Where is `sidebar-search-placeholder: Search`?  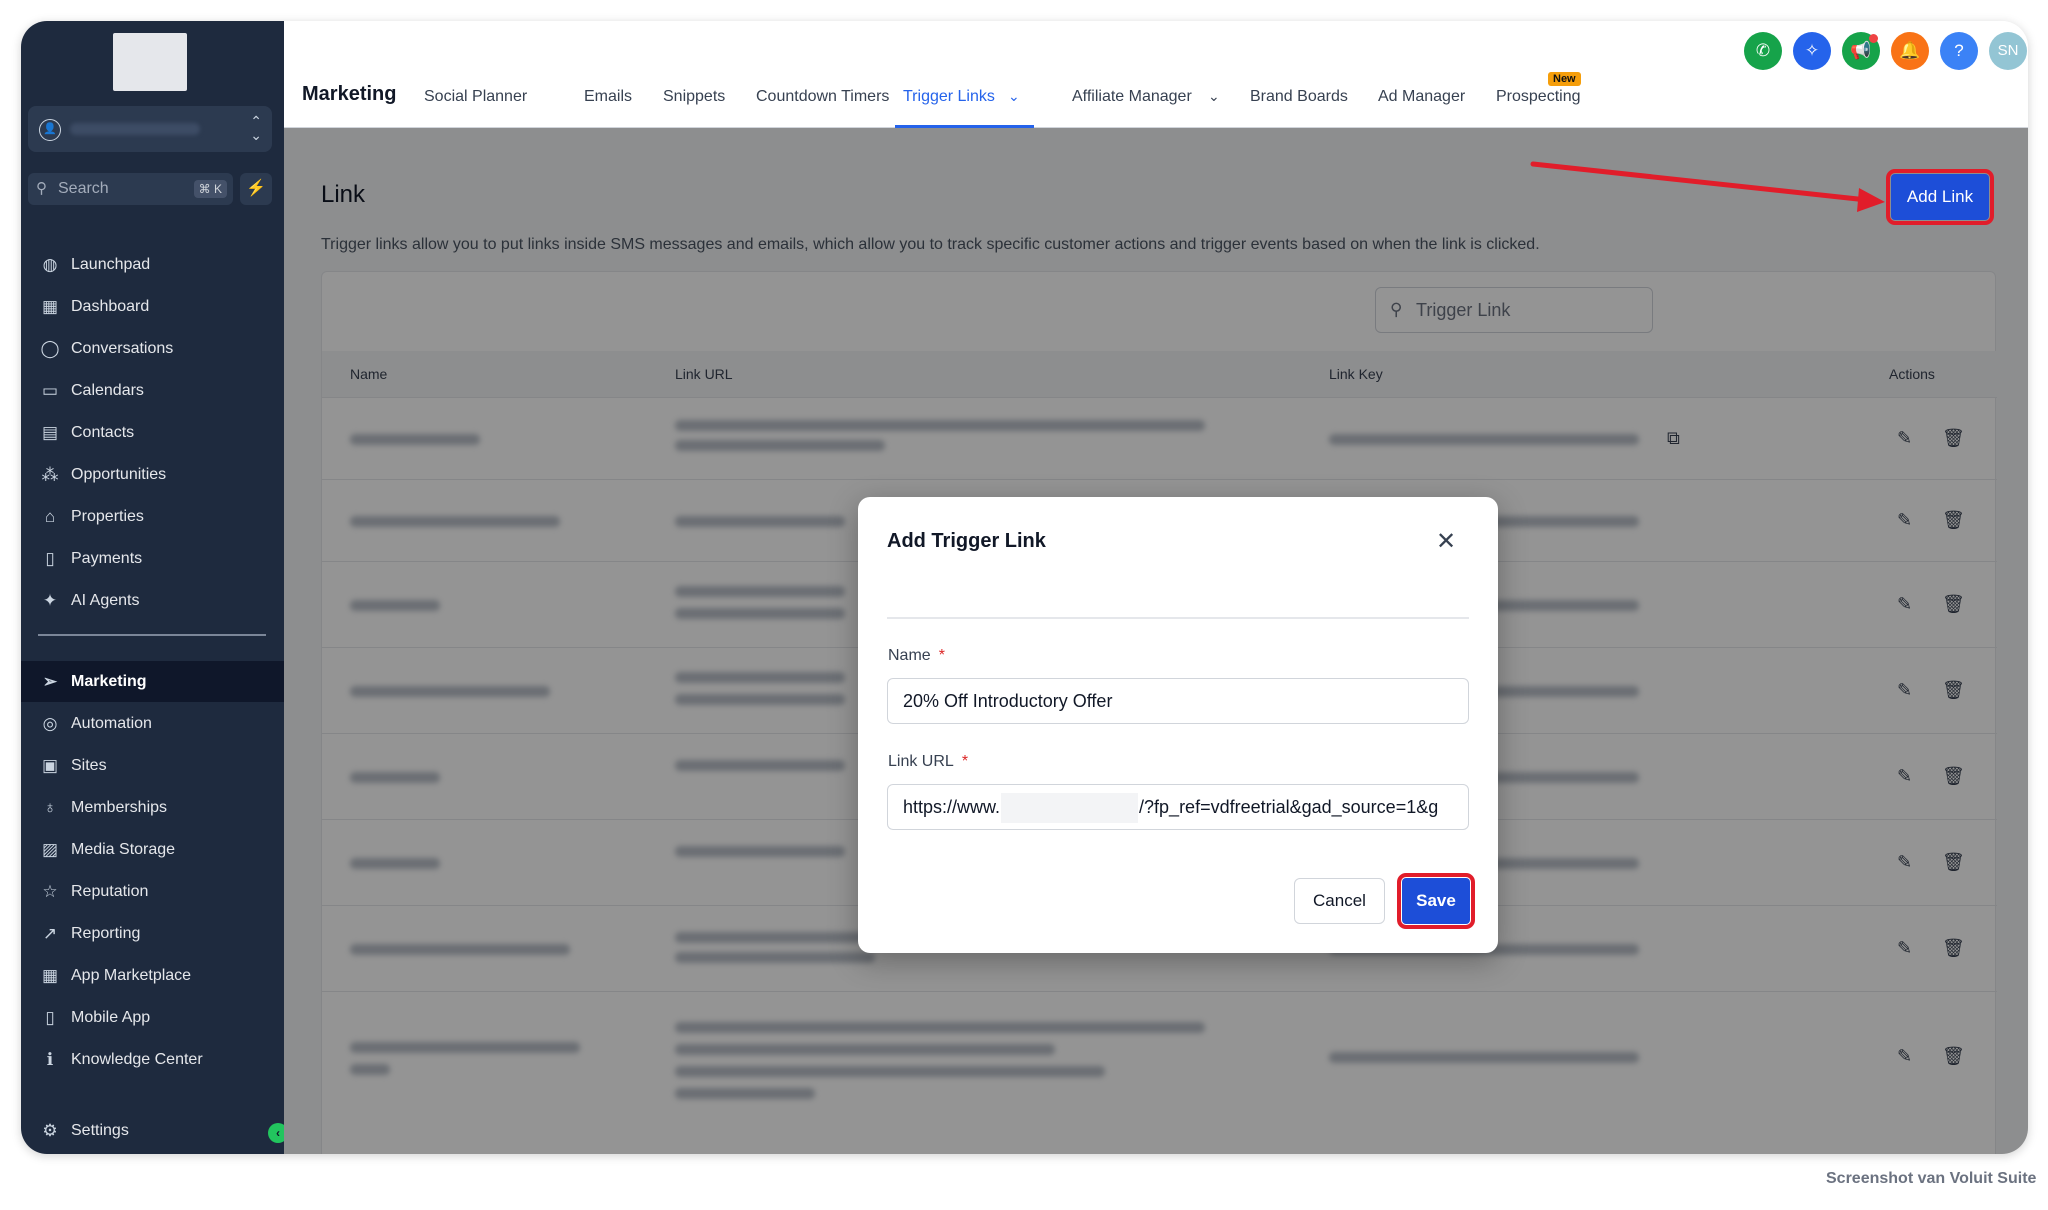
sidebar-search-placeholder: Search is located at coordinates (83, 188).